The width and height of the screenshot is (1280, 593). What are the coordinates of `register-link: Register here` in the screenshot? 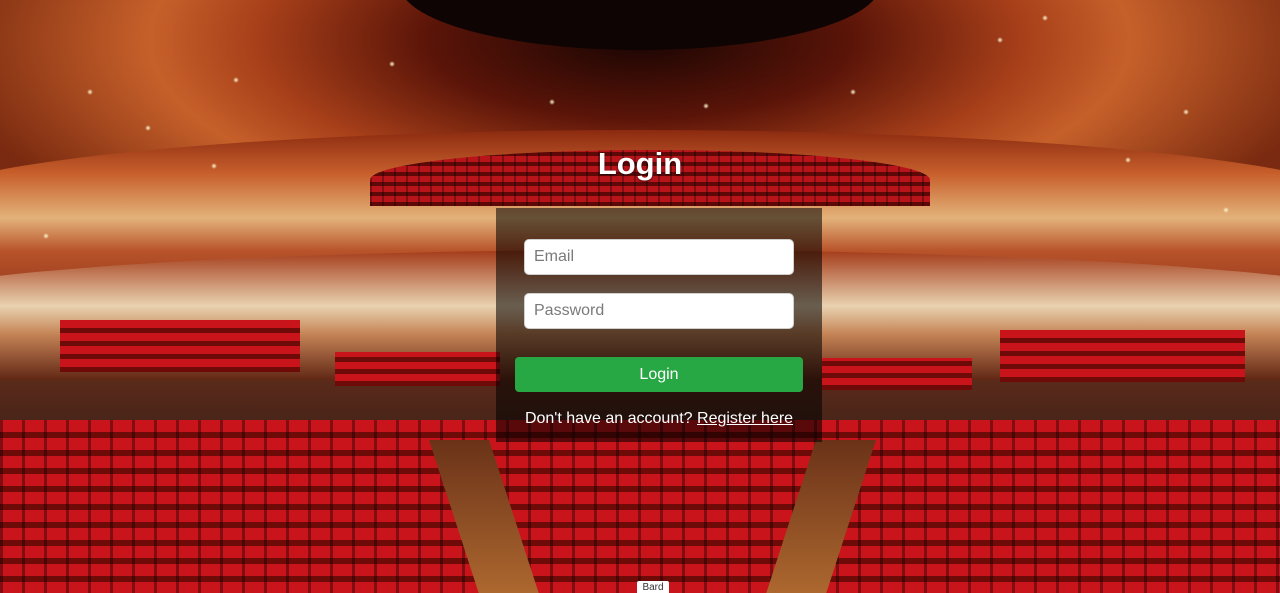 It's located at (745, 418).